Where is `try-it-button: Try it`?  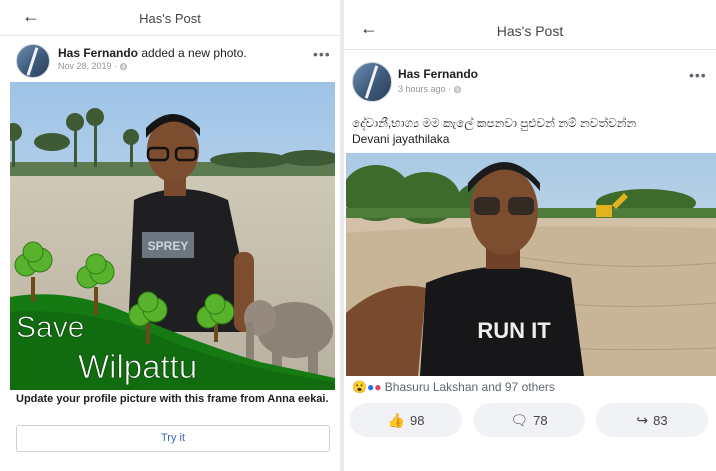 try-it-button: Try it is located at coordinates (173, 438).